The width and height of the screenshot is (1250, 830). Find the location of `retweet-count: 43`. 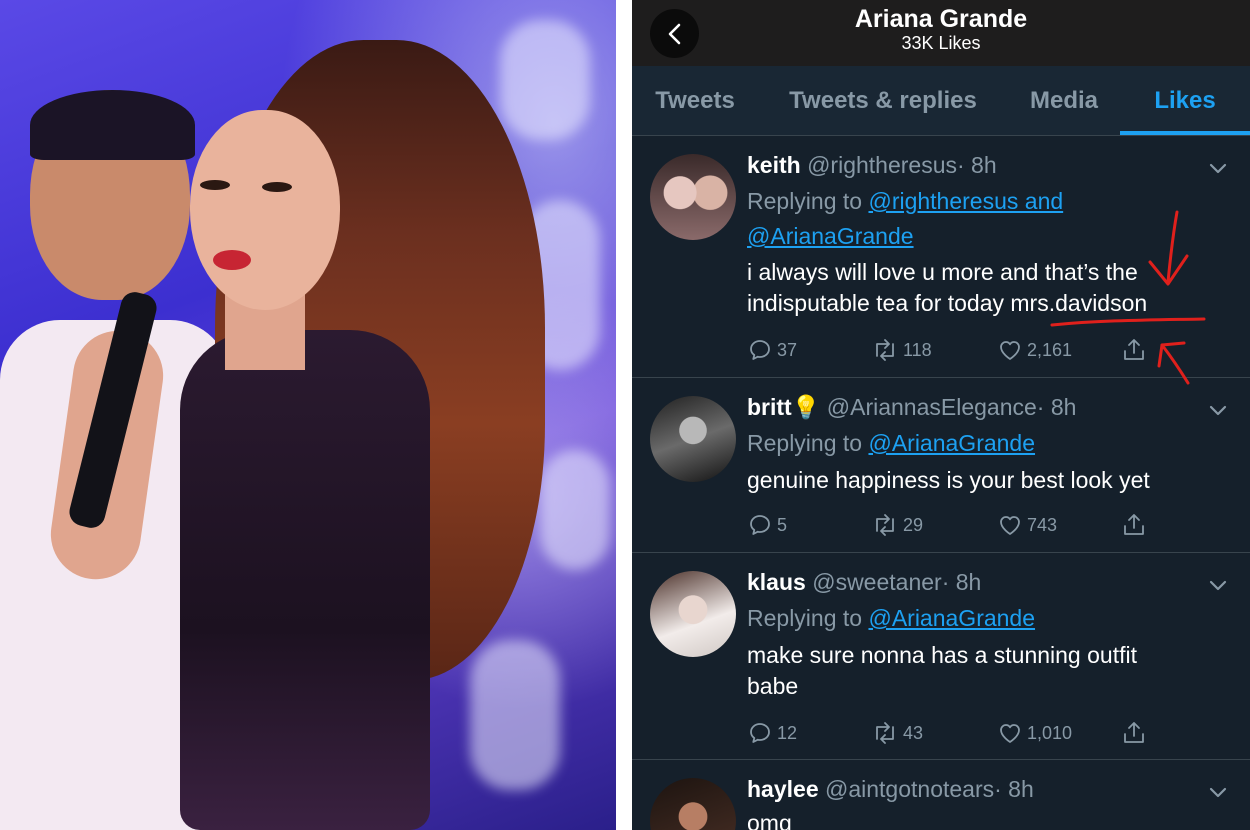

retweet-count: 43 is located at coordinates (913, 732).